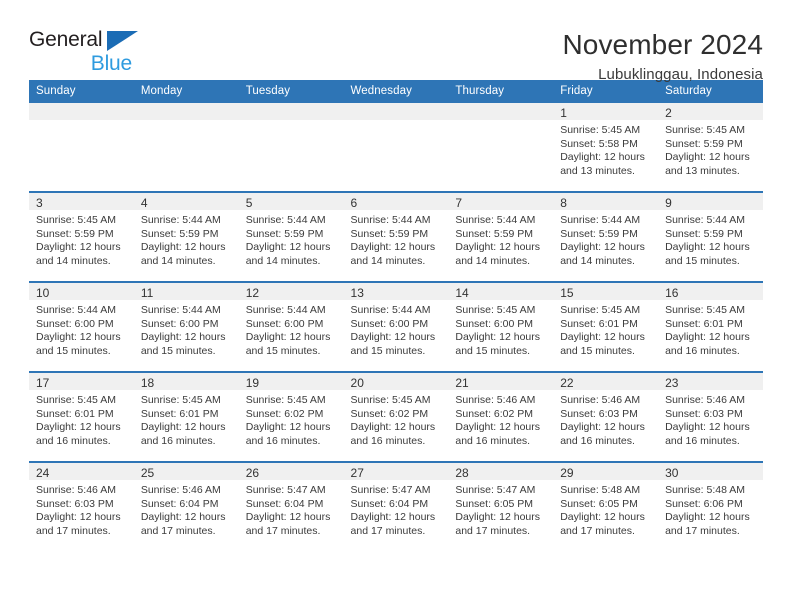  I want to click on day-number: 16, so click(672, 293).